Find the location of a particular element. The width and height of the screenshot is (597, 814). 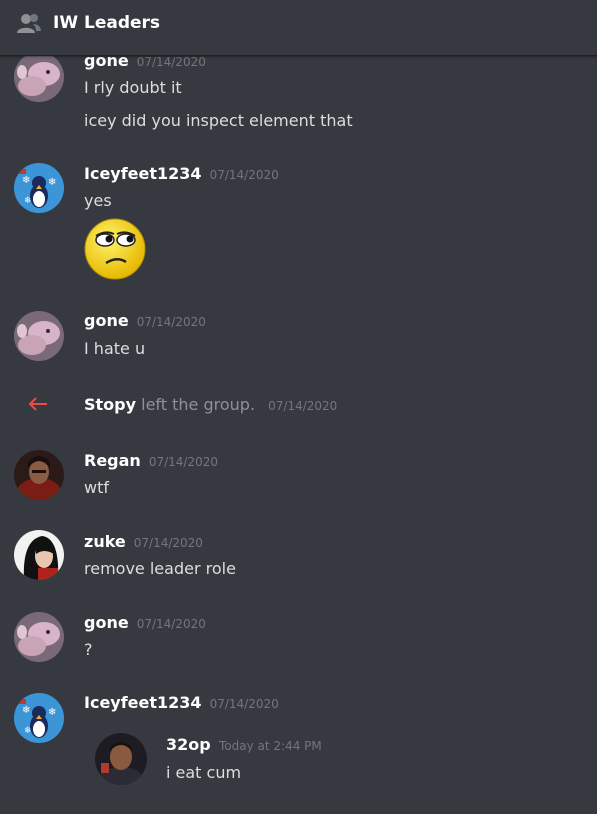

leave-arrow-icon is located at coordinates (37, 404).